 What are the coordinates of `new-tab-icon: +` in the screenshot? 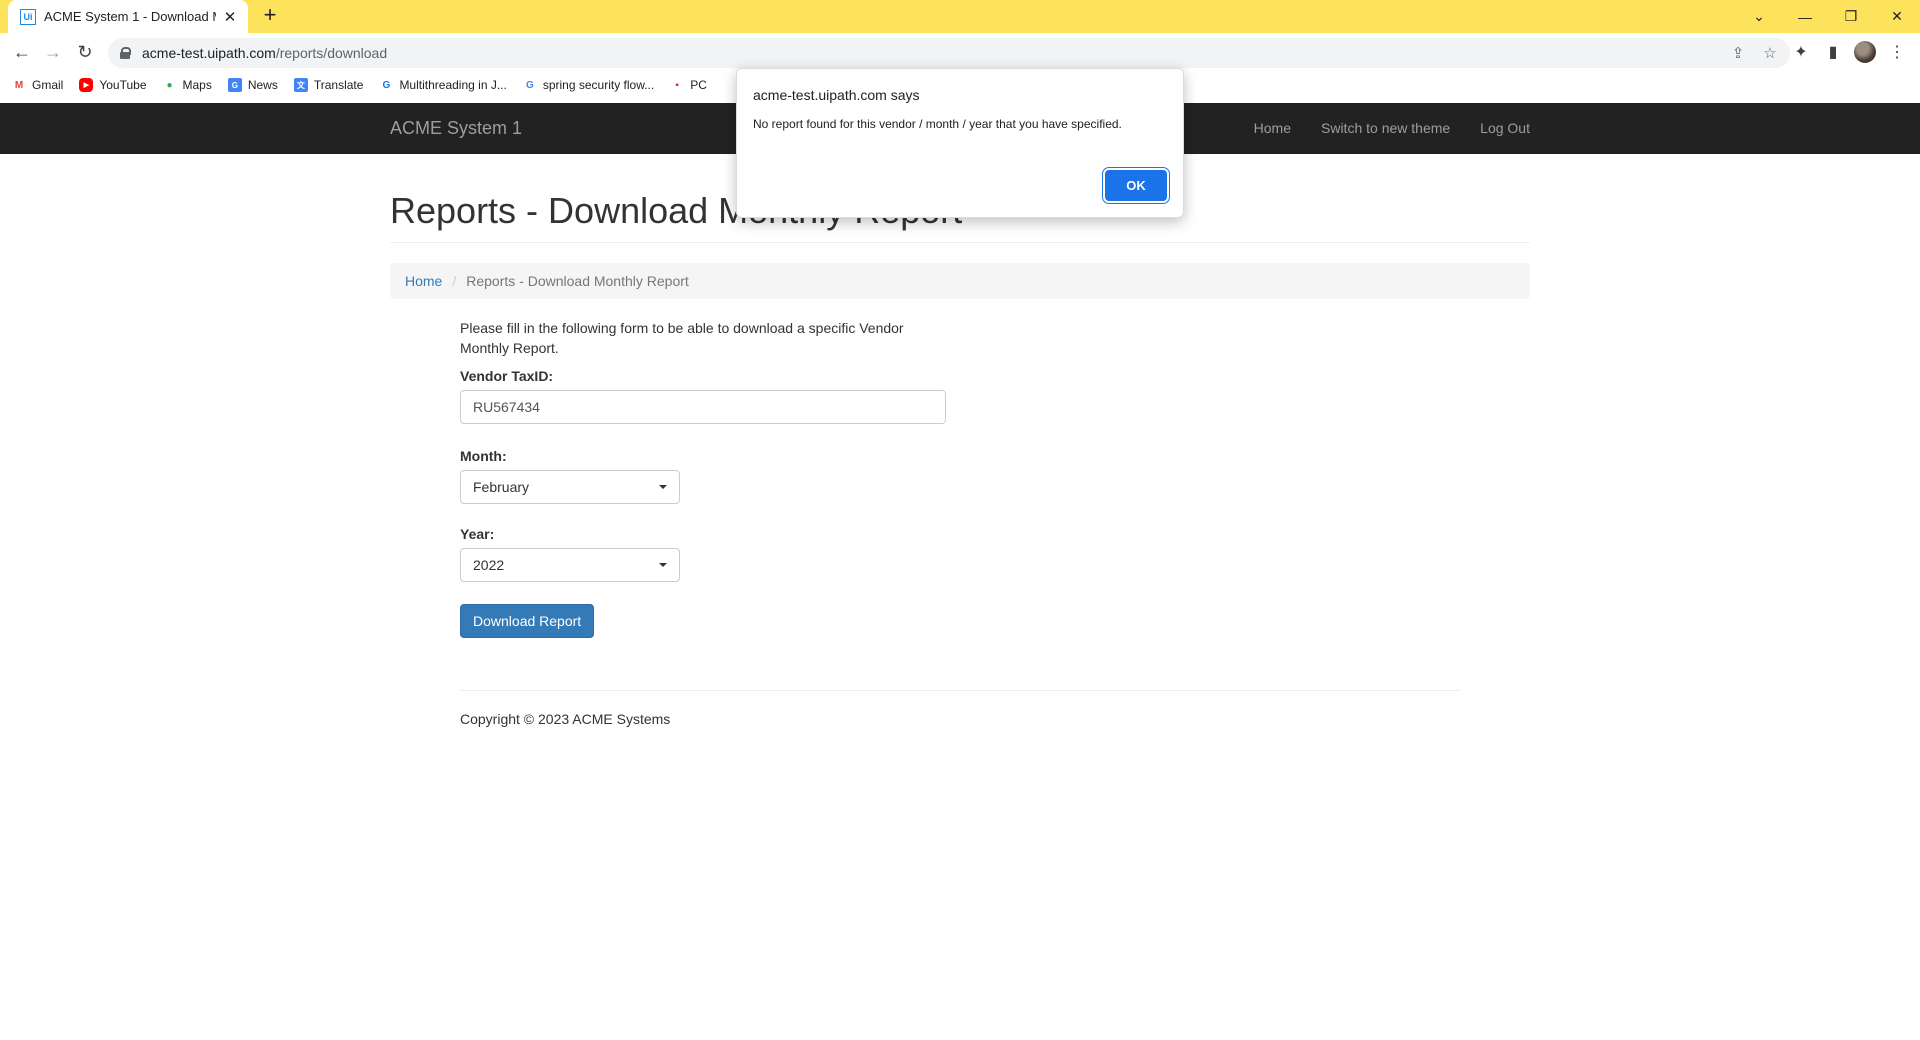 It's located at (270, 16).